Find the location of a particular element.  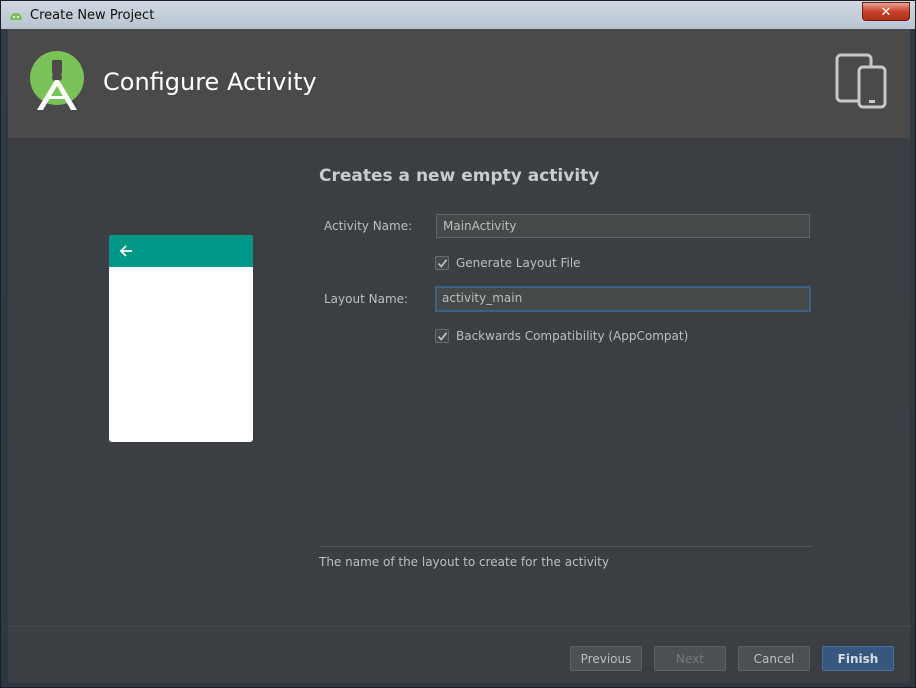

layout-name-label: Layout Name: is located at coordinates (366, 299).